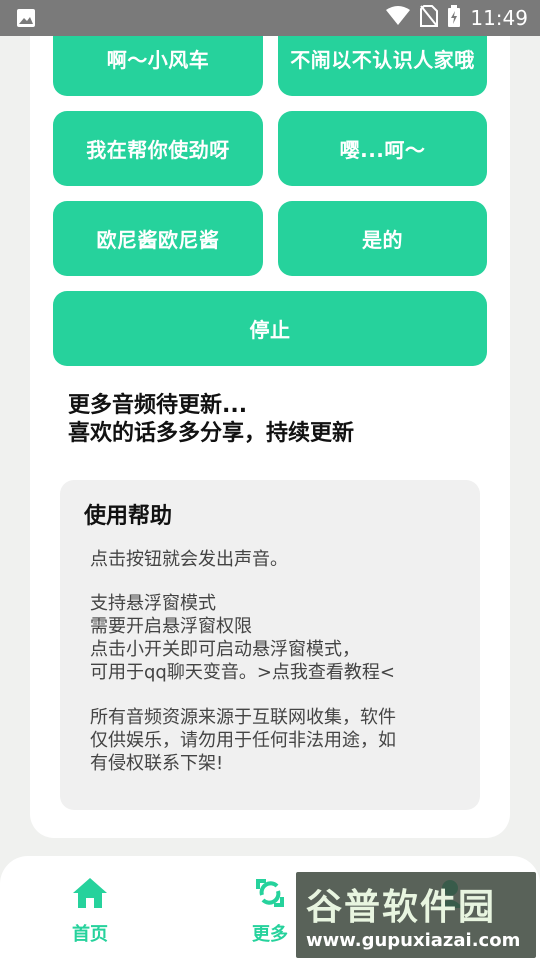  What do you see at coordinates (189, 559) in the screenshot?
I see `help-paragraph: 点击按钮就会发出声音。` at bounding box center [189, 559].